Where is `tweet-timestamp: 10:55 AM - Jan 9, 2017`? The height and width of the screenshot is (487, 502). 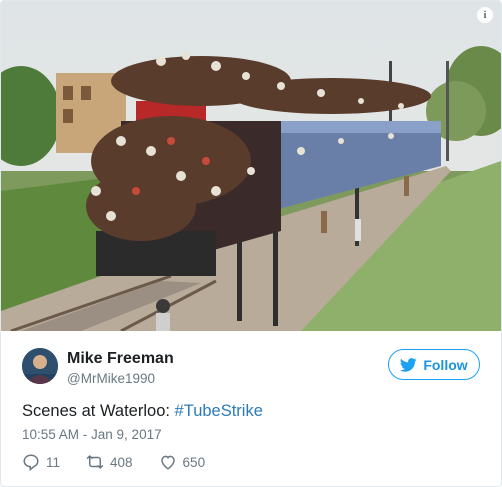 tweet-timestamp: 10:55 AM - Jan 9, 2017 is located at coordinates (92, 434).